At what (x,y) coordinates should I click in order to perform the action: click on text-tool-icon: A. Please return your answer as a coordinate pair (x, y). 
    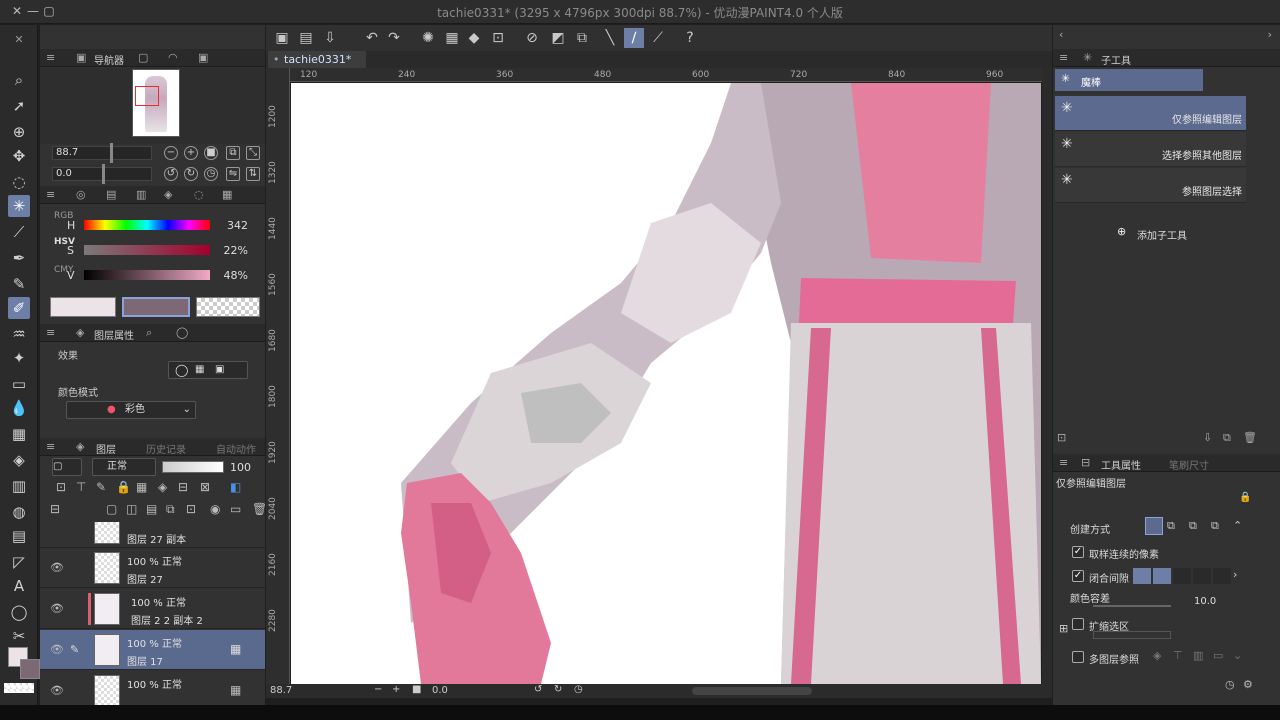
    Looking at the image, I should click on (19, 586).